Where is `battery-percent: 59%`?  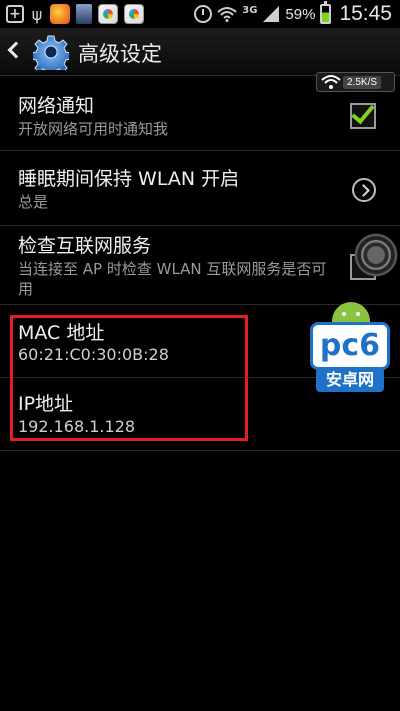
battery-percent: 59% is located at coordinates (300, 14).